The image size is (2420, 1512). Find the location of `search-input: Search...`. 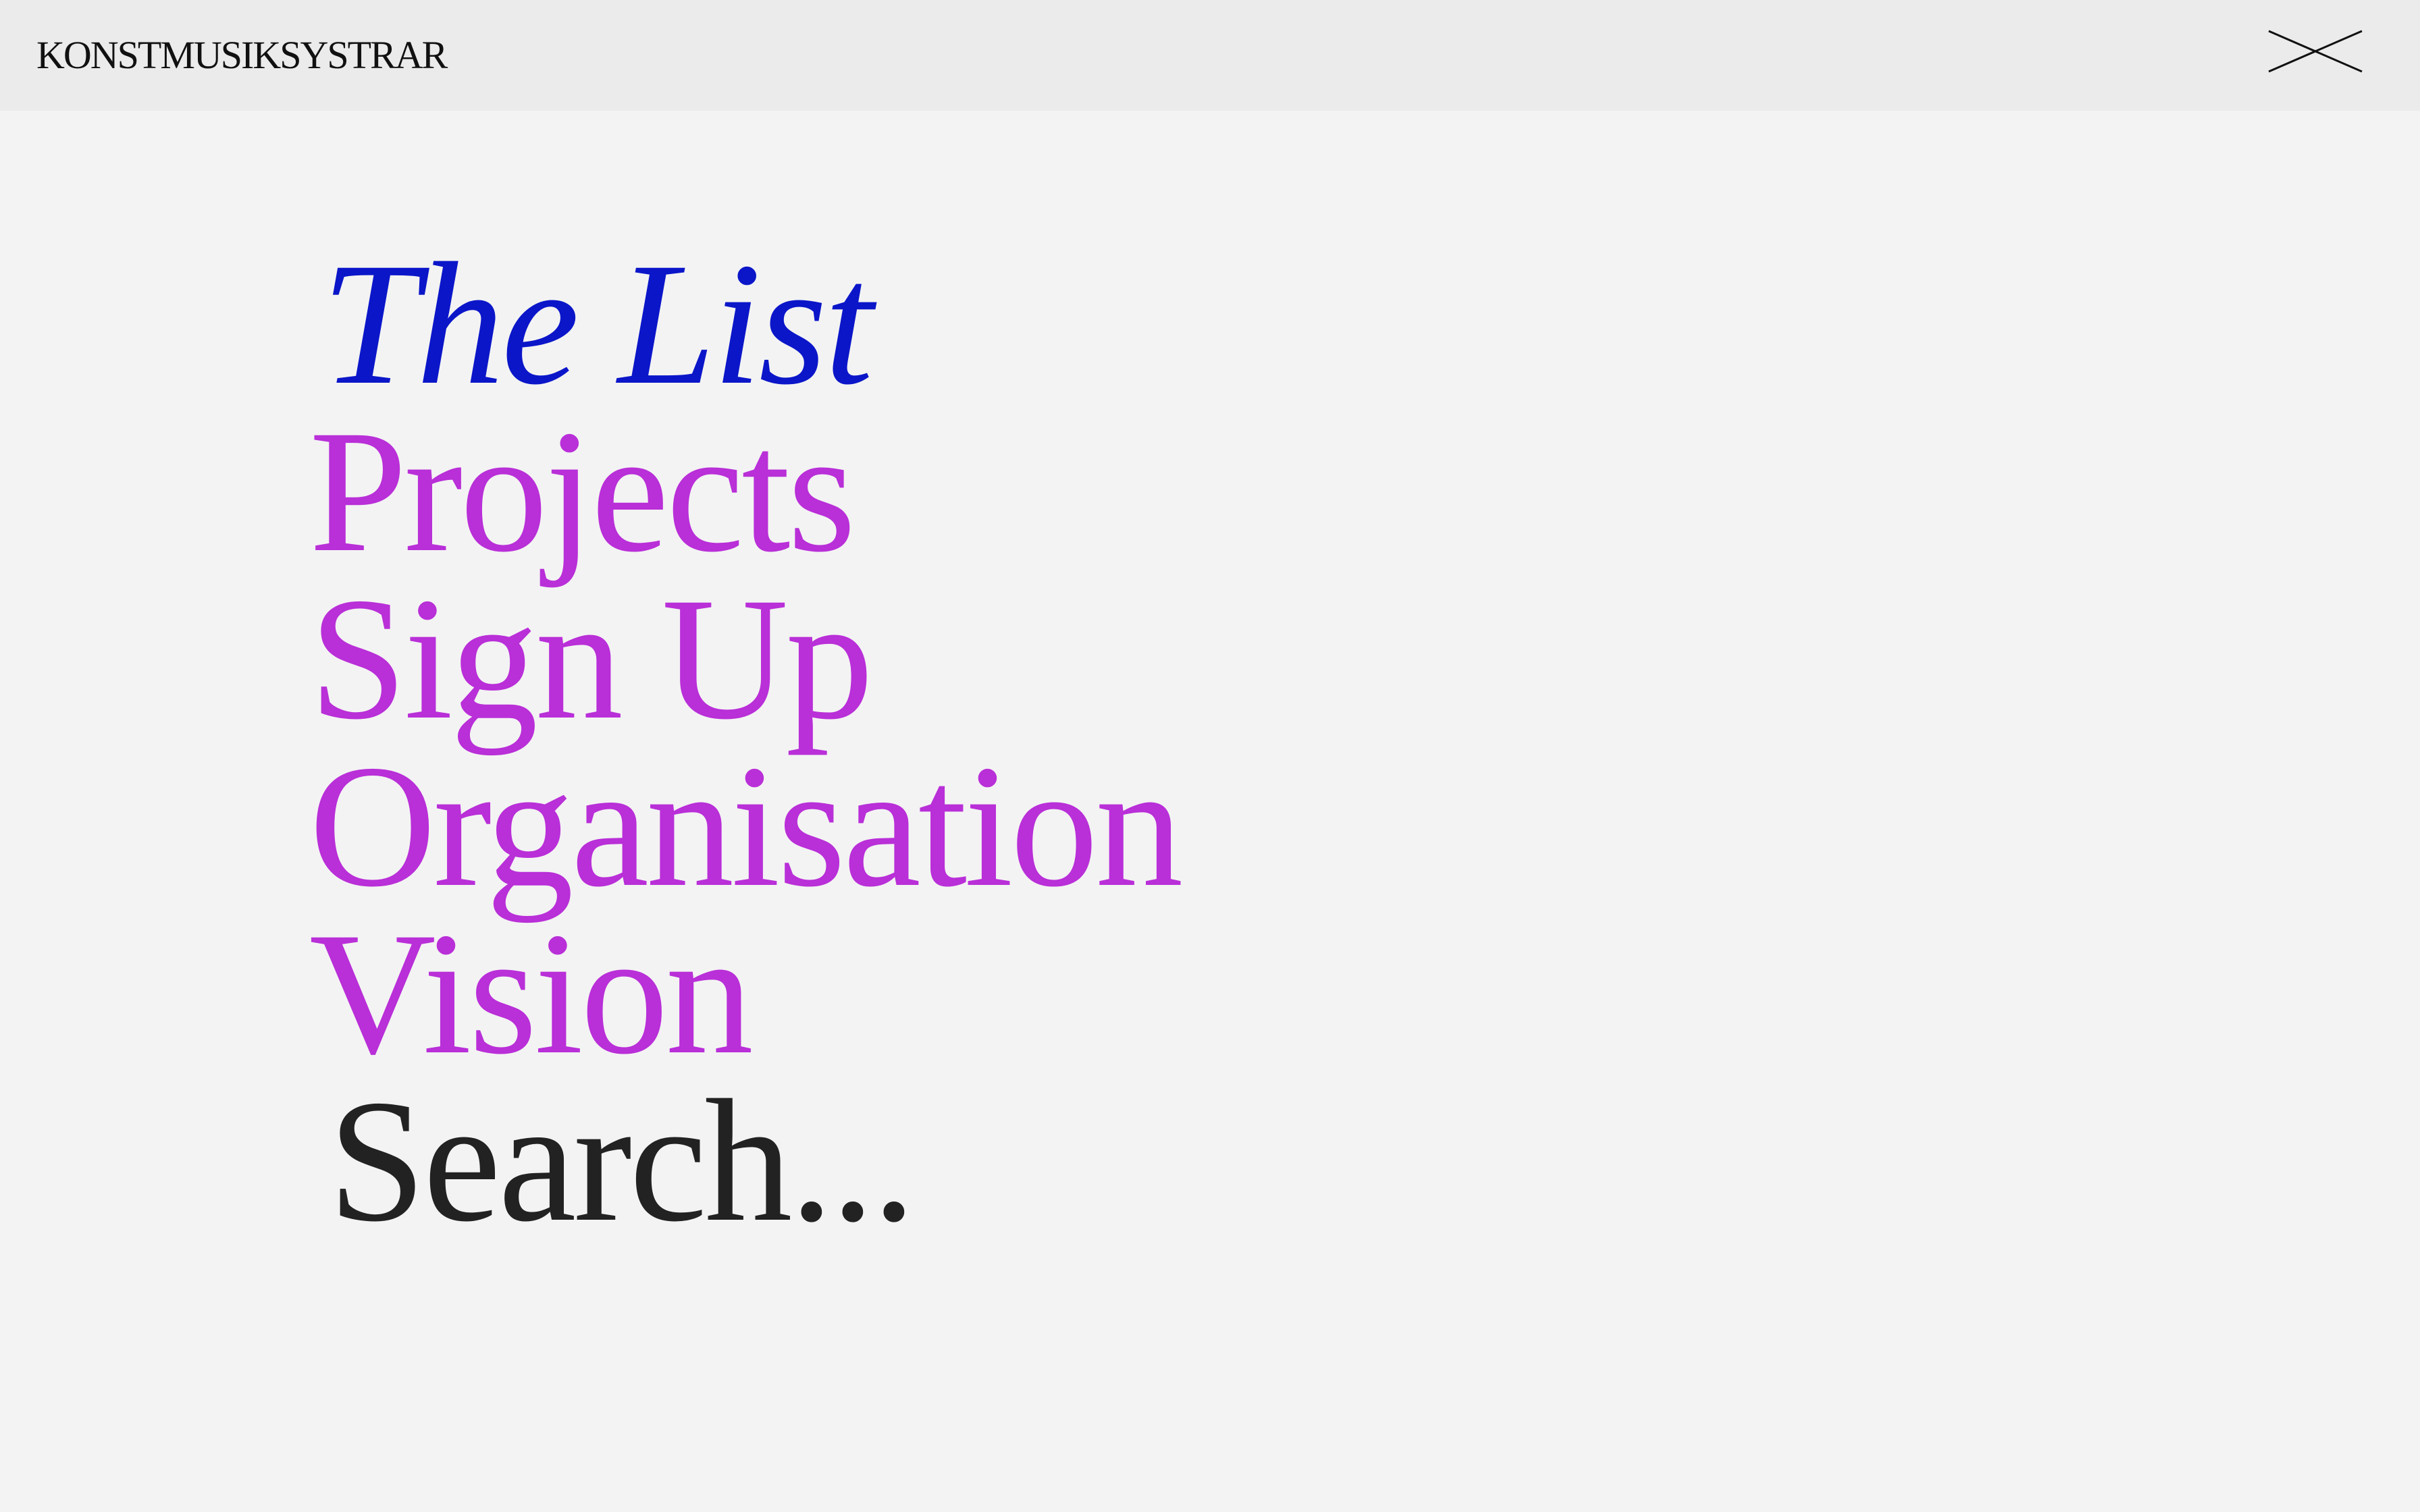

search-input: Search... is located at coordinates (744, 1161).